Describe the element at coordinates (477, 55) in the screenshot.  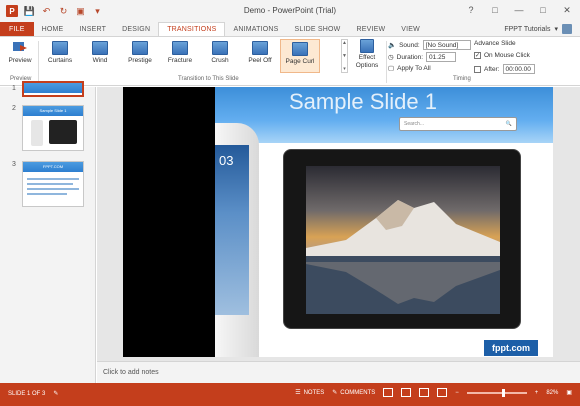
I see `on-mouse-click-checkbox: ✓` at that location.